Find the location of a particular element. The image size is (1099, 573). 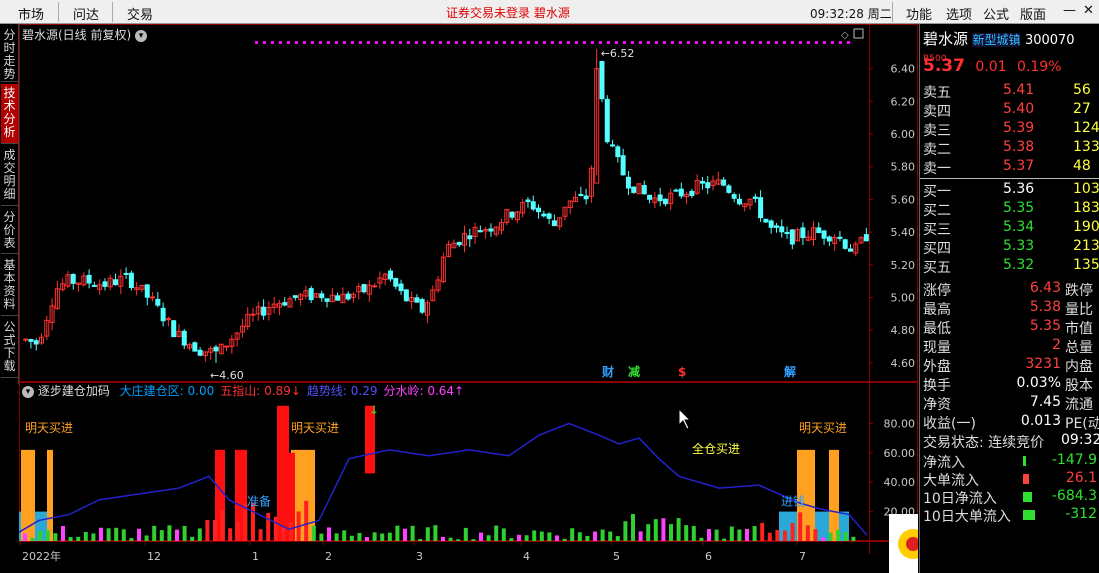

finance-row-label2: 流通 is located at coordinates (1079, 405).